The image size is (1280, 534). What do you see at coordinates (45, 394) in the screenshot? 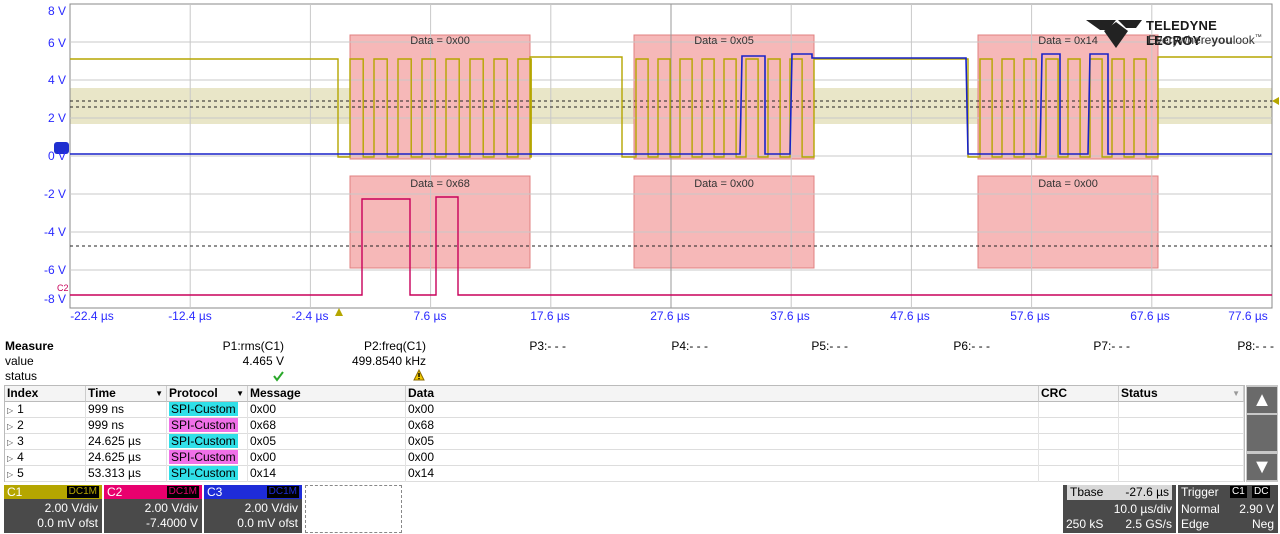
I see `col-header-index: Index` at bounding box center [45, 394].